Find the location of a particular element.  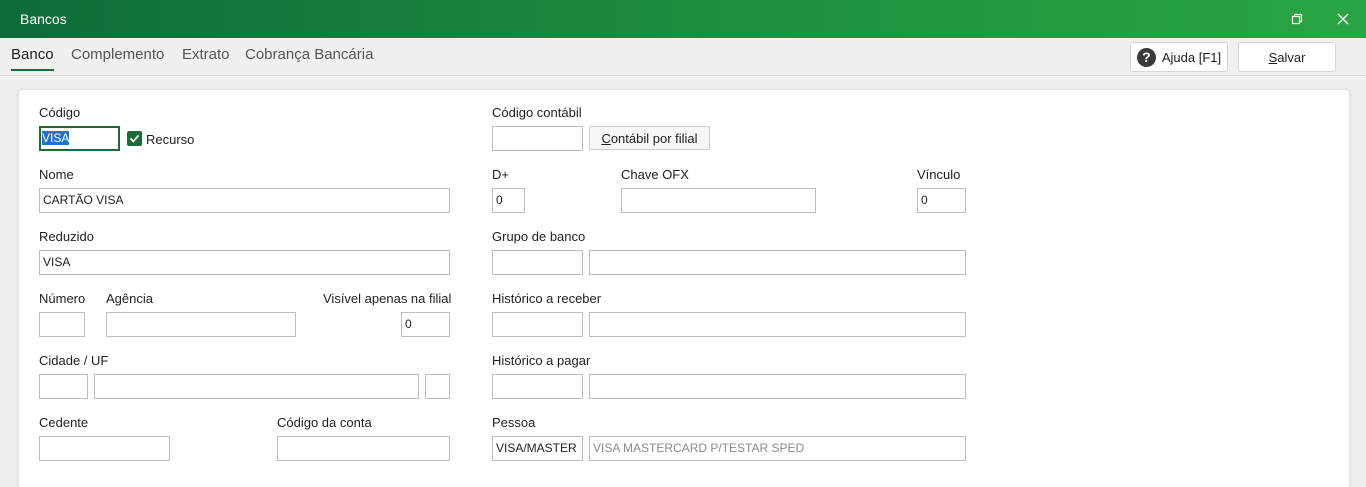

cep-input is located at coordinates (63, 386).